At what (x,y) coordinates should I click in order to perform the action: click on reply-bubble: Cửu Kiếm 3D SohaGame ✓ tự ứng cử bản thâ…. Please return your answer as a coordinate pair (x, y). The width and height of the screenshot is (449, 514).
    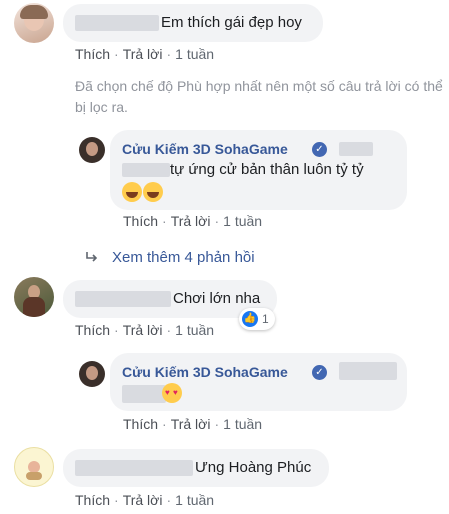
    Looking at the image, I should click on (258, 170).